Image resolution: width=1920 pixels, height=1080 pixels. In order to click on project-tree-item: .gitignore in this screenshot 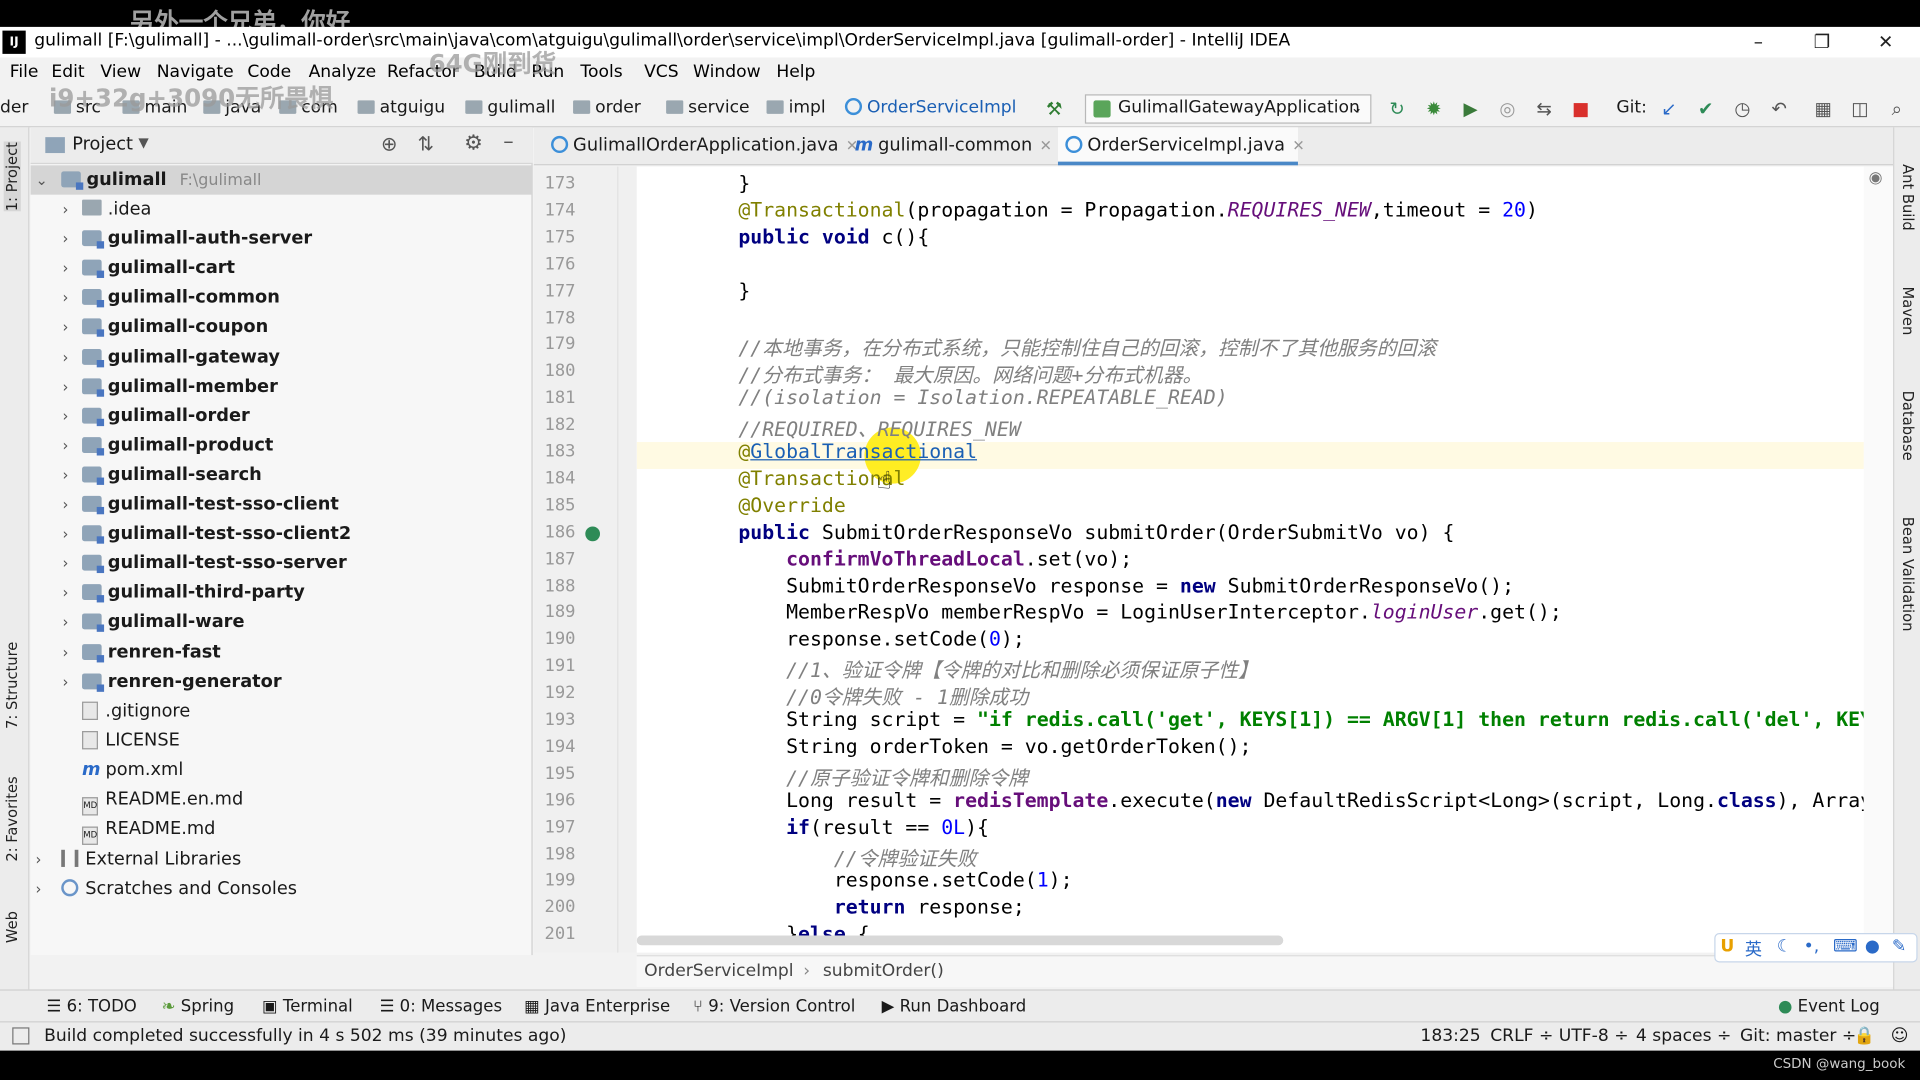, I will do `click(126, 710)`.